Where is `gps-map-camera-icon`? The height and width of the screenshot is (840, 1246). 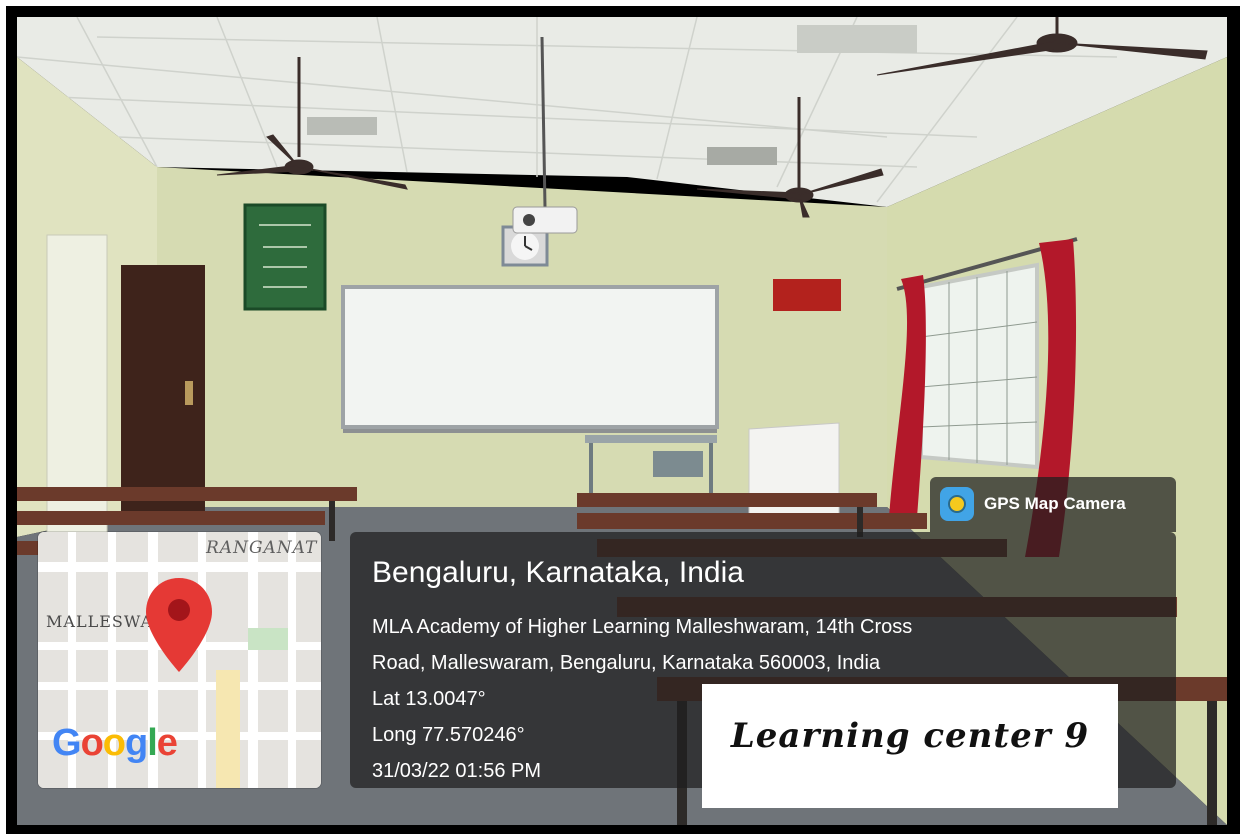
gps-map-camera-icon is located at coordinates (957, 504).